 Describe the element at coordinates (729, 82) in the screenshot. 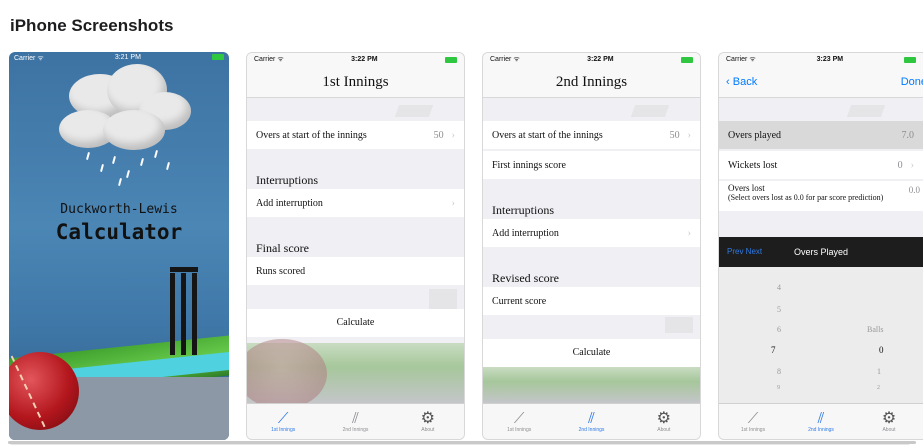

I see `chevron-left-icon: ‹` at that location.